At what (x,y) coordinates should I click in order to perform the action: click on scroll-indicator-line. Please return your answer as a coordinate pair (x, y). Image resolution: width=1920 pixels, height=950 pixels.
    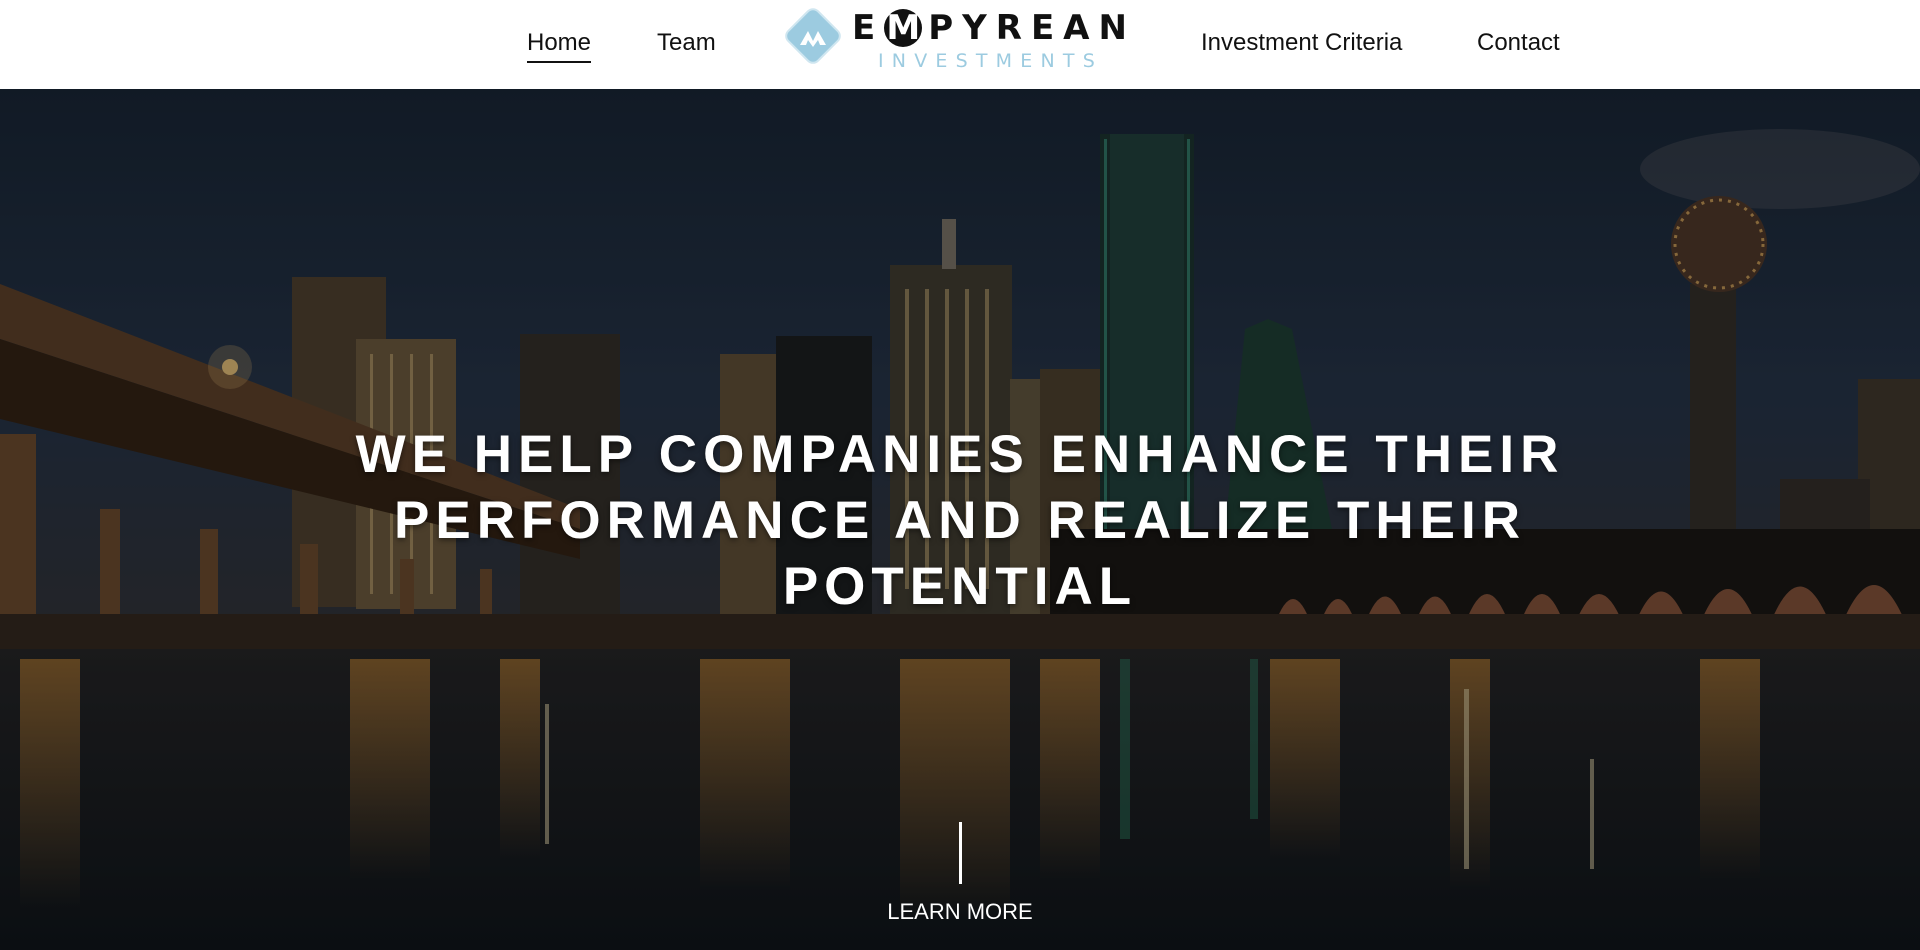
    Looking at the image, I should click on (960, 853).